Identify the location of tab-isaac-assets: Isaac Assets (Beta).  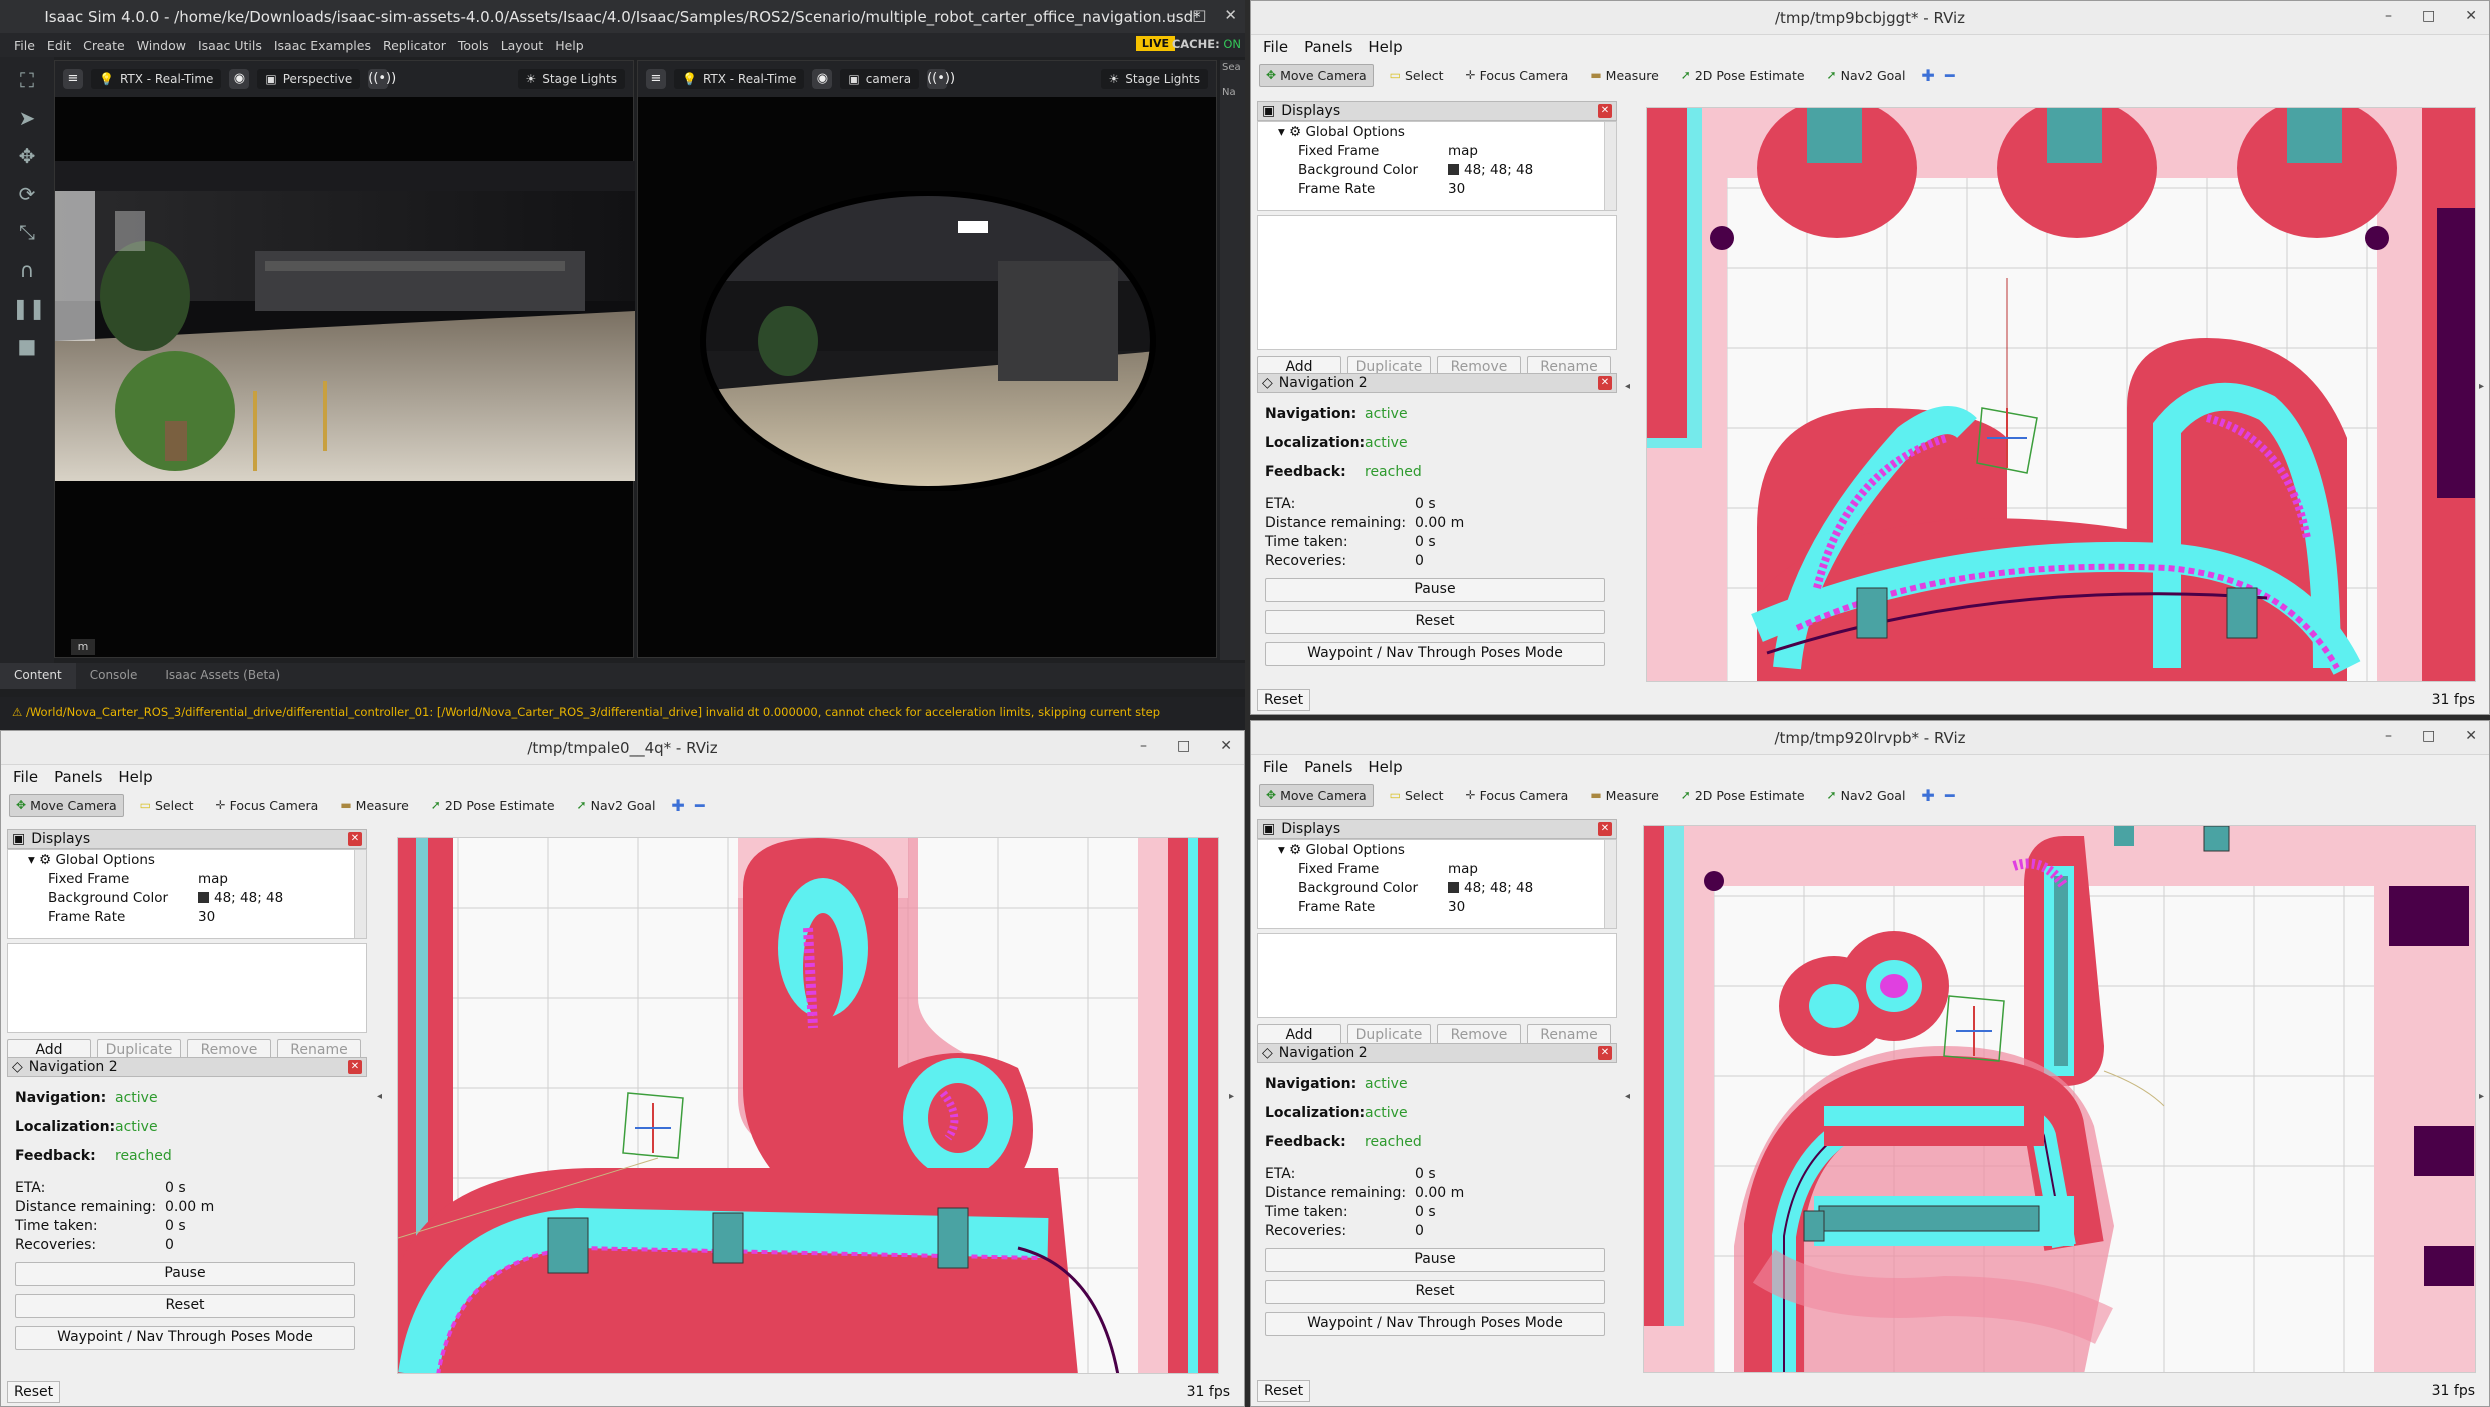
(222, 676).